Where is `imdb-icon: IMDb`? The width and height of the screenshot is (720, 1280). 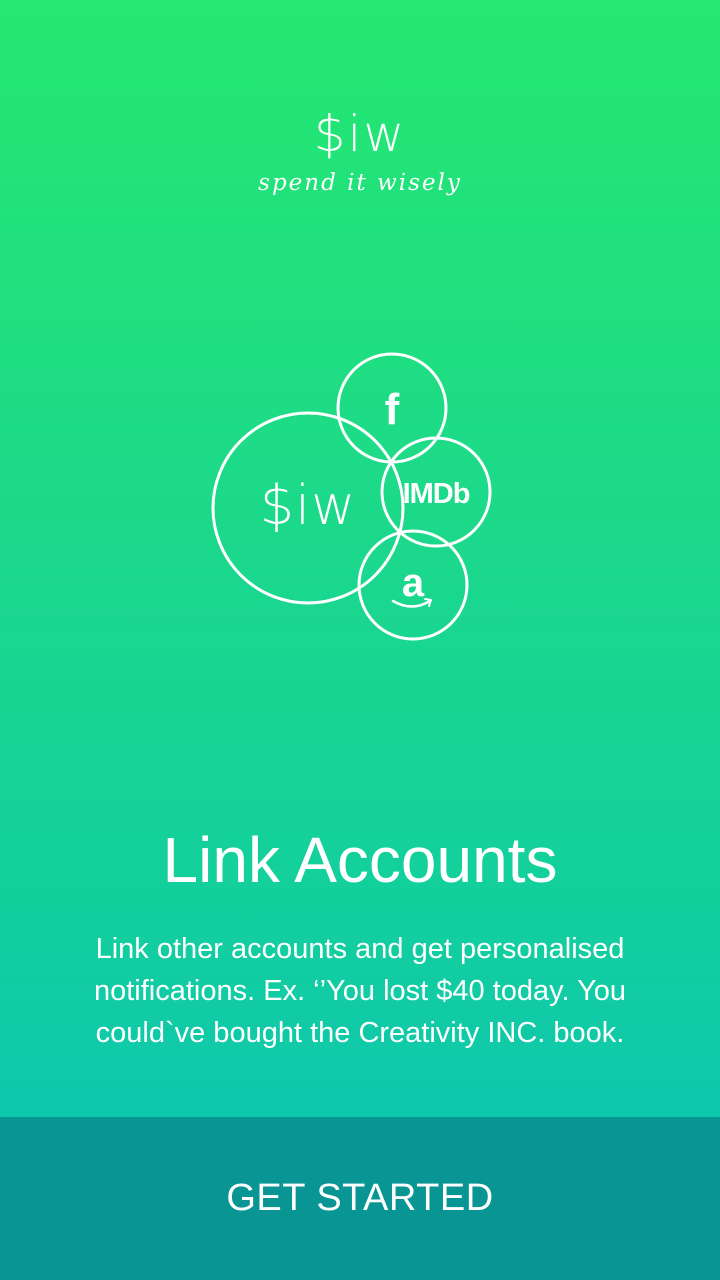 imdb-icon: IMDb is located at coordinates (436, 494).